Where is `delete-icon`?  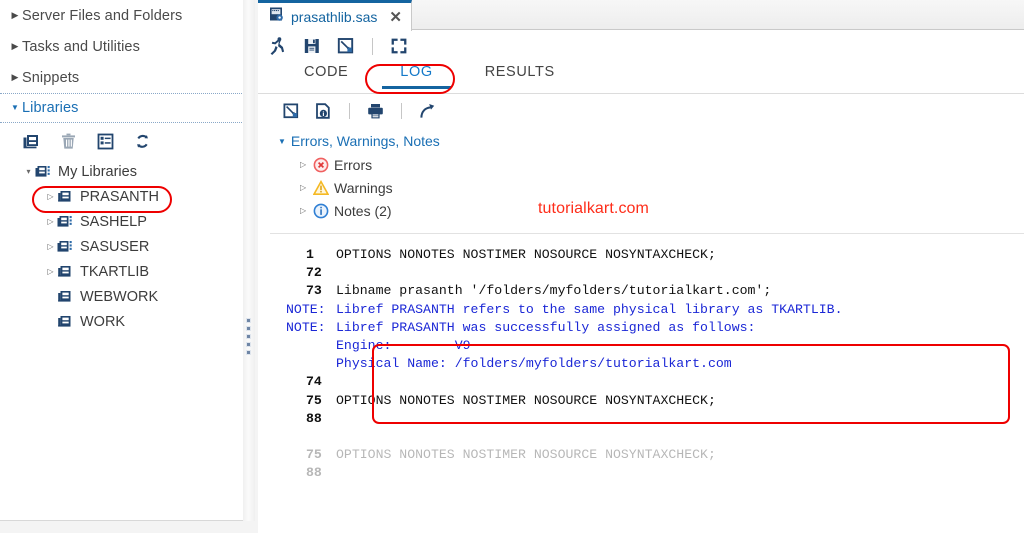 delete-icon is located at coordinates (68, 141).